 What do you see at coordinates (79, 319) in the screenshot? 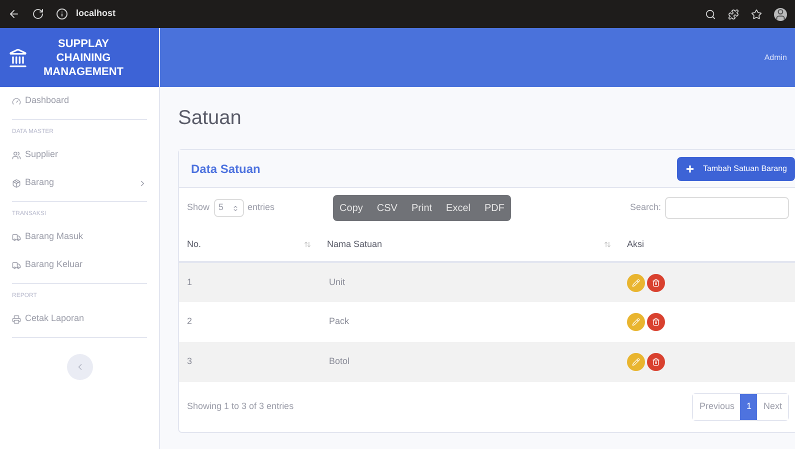
I see `sidebar-item: Cetak Laporan` at bounding box center [79, 319].